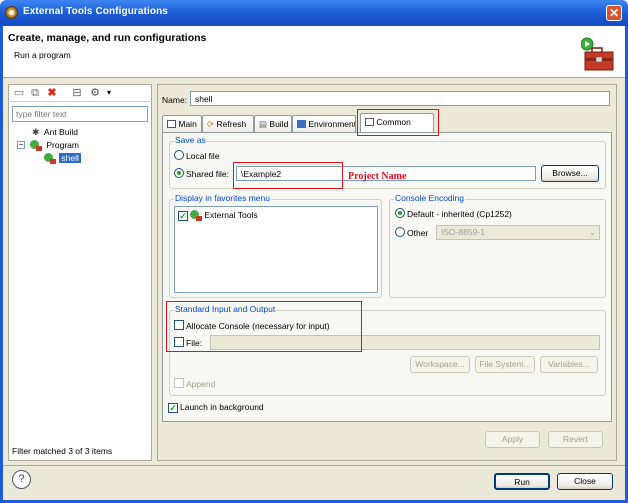  What do you see at coordinates (512, 439) in the screenshot?
I see `apply-button: Apply` at bounding box center [512, 439].